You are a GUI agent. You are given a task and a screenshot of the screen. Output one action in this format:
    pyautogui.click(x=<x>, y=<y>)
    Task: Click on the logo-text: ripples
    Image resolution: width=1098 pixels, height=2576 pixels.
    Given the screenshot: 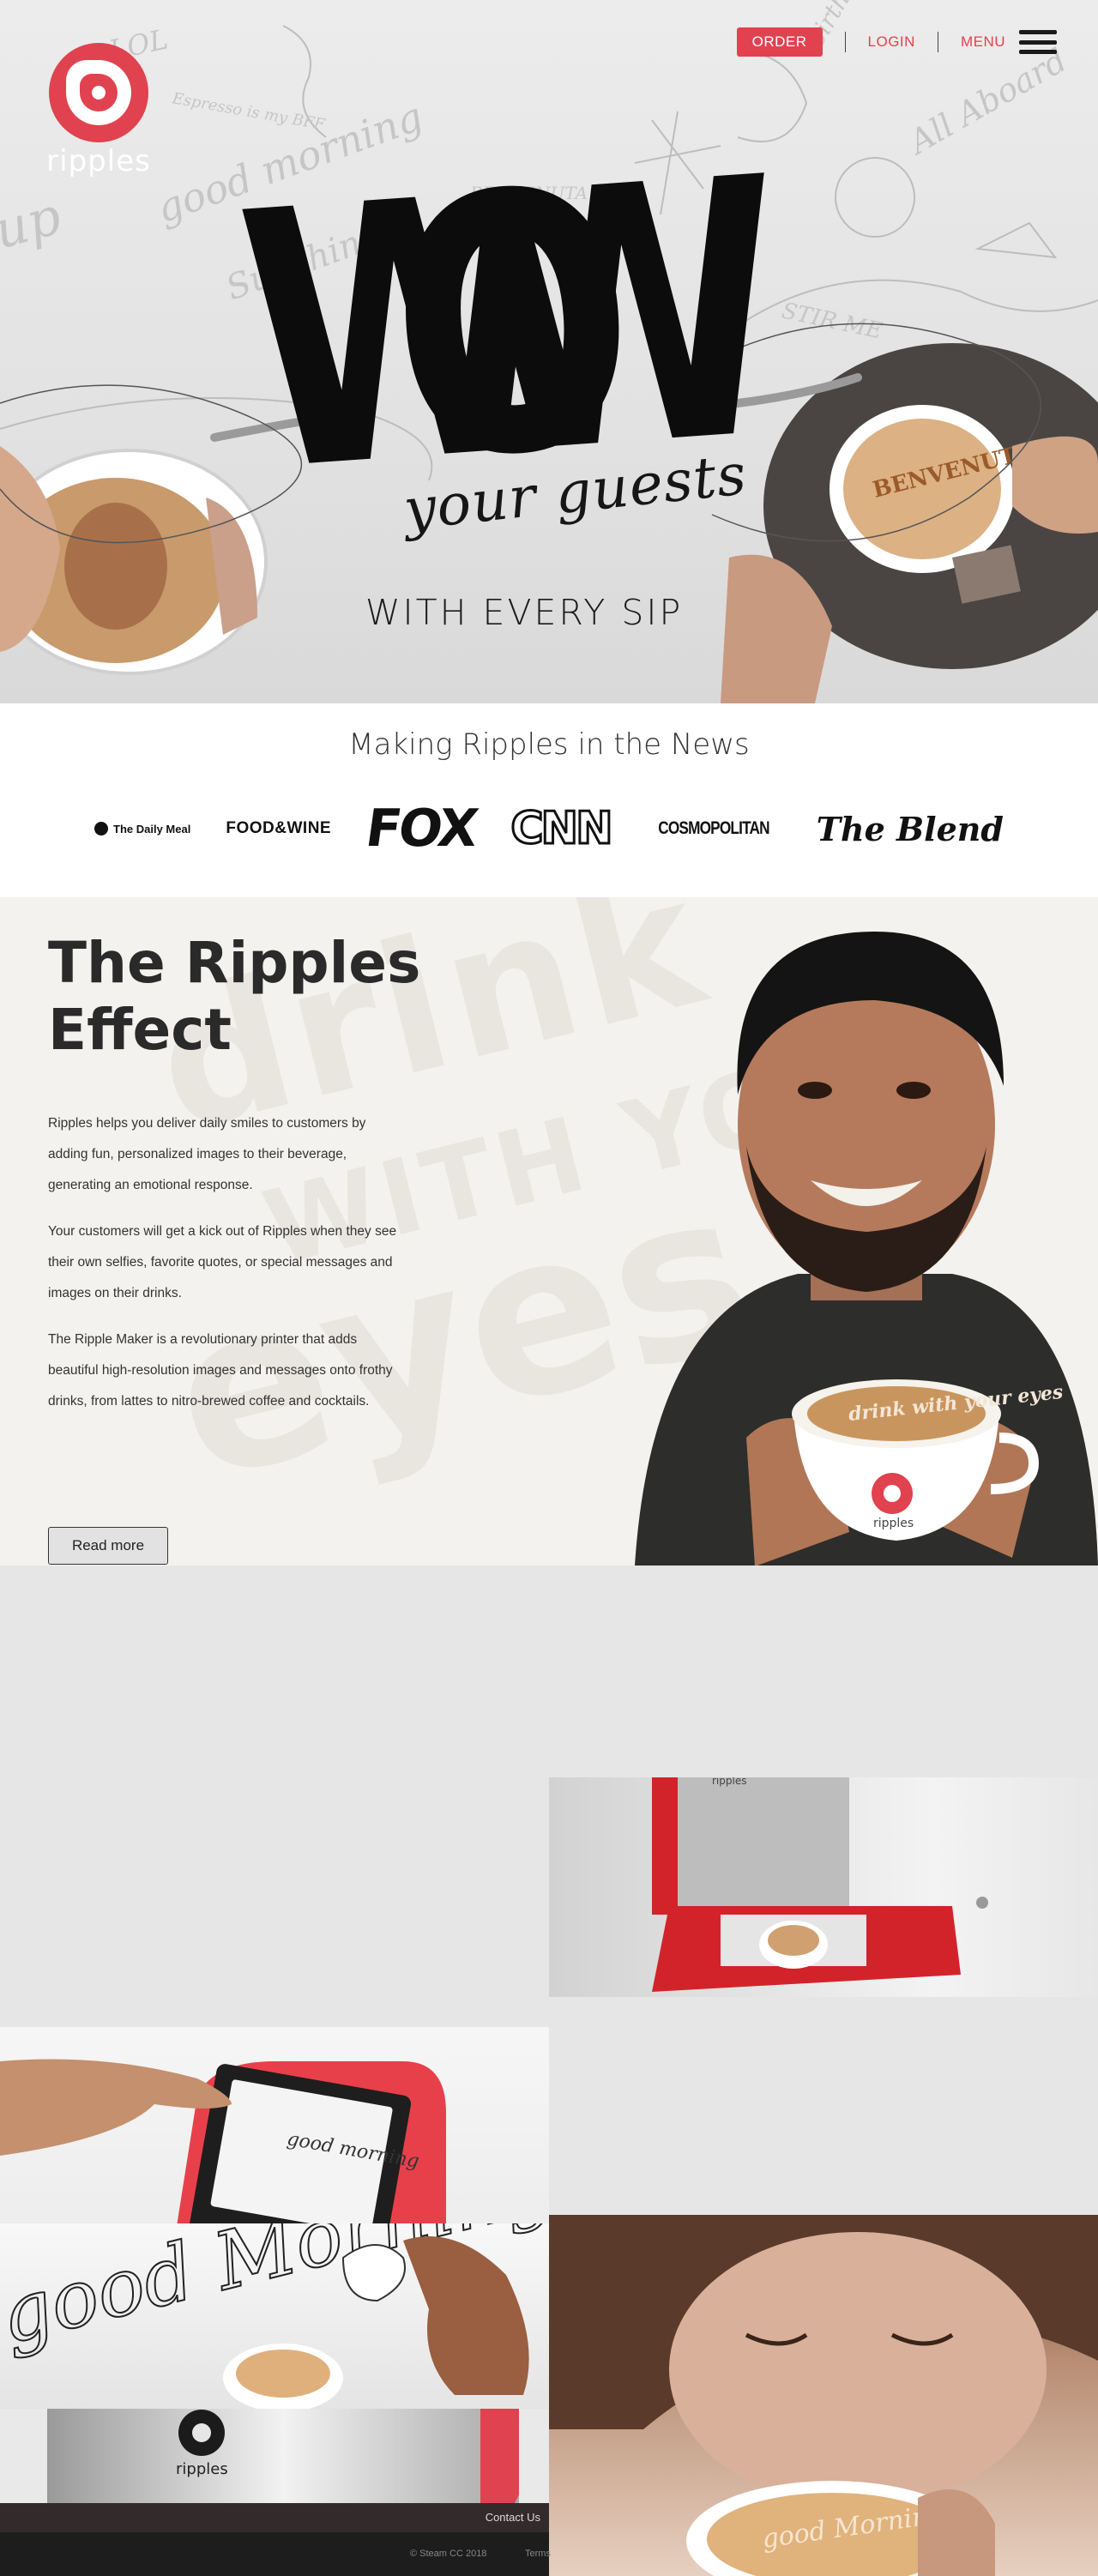 What is the action you would take?
    pyautogui.click(x=98, y=161)
    